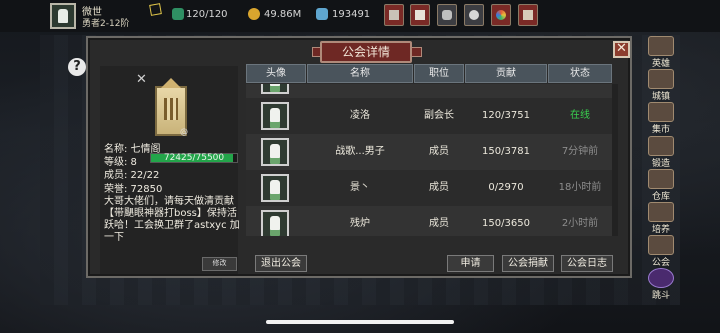  What do you see at coordinates (621, 49) in the screenshot?
I see `close-button: ✕` at bounding box center [621, 49].